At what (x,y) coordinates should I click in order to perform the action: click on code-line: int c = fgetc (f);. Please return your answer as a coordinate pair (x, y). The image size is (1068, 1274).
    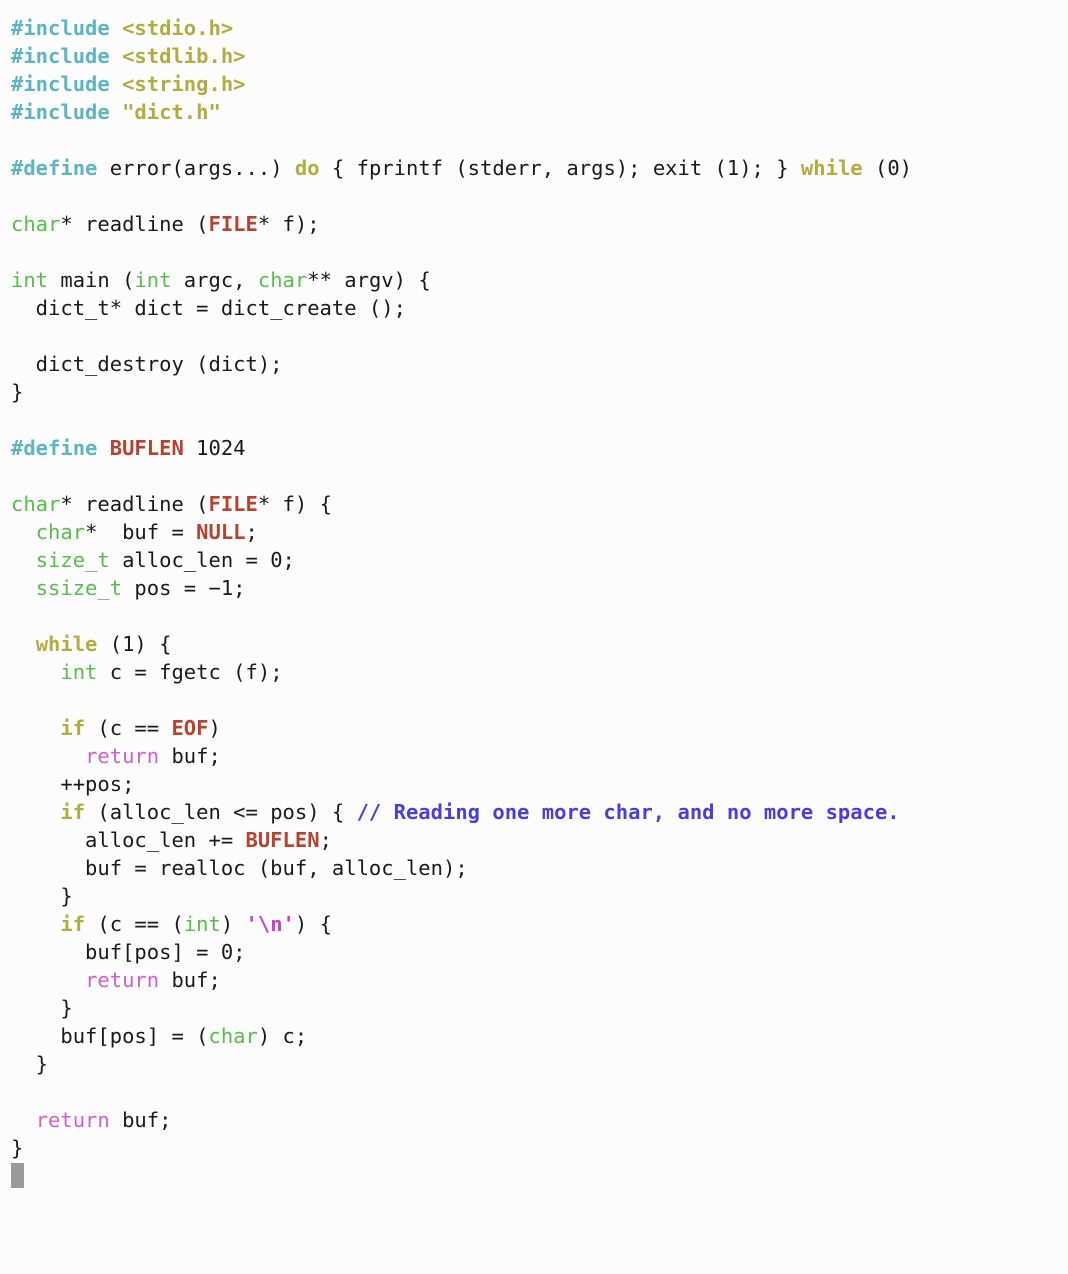
    Looking at the image, I should click on (539, 672).